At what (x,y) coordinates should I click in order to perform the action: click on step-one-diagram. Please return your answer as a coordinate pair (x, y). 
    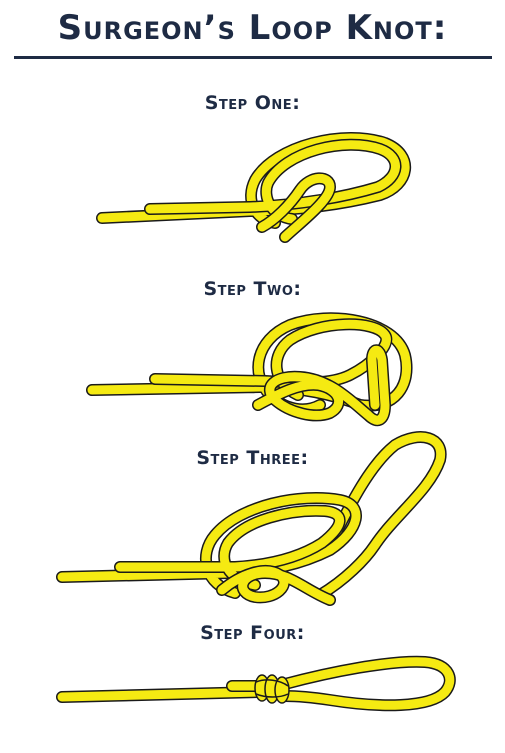
    Looking at the image, I should click on (253, 187).